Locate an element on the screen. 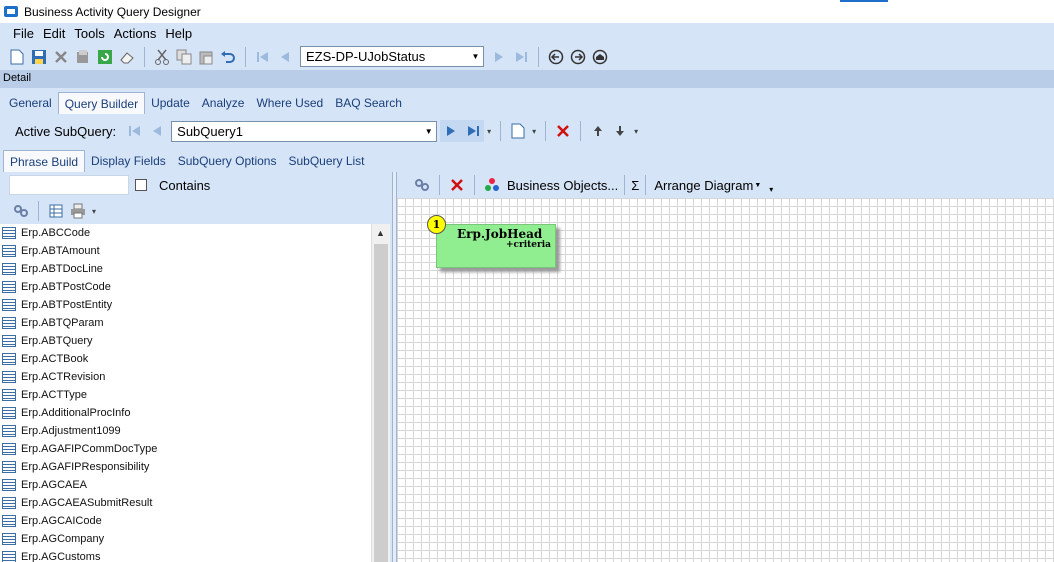  new-subquery-icon is located at coordinates (518, 131).